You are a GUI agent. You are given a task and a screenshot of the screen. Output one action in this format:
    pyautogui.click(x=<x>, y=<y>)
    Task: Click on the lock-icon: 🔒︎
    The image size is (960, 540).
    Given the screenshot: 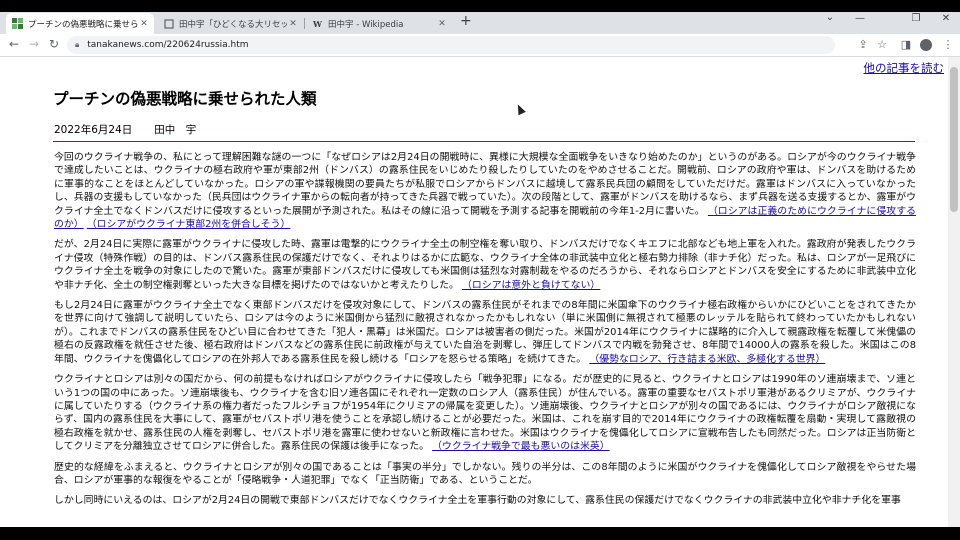 What is the action you would take?
    pyautogui.click(x=77, y=45)
    